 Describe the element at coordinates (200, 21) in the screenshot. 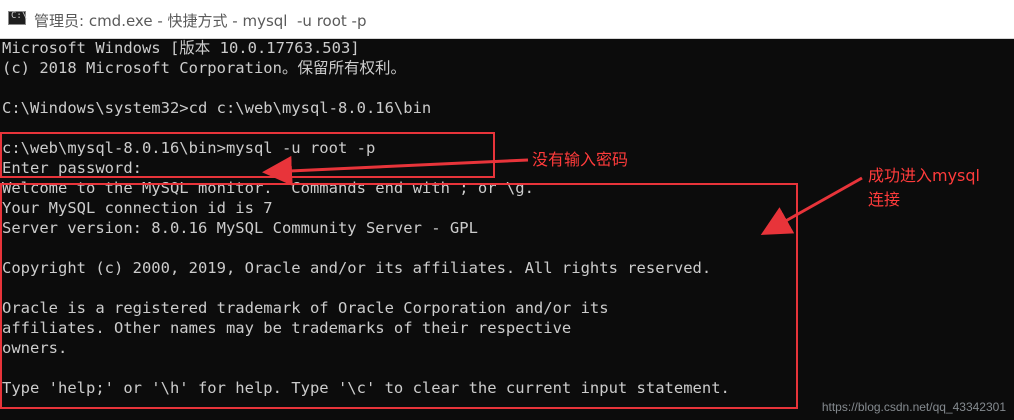

I see `window-title: 管理员: cmd.exe - 快捷方式 - mysql -u root -p` at that location.